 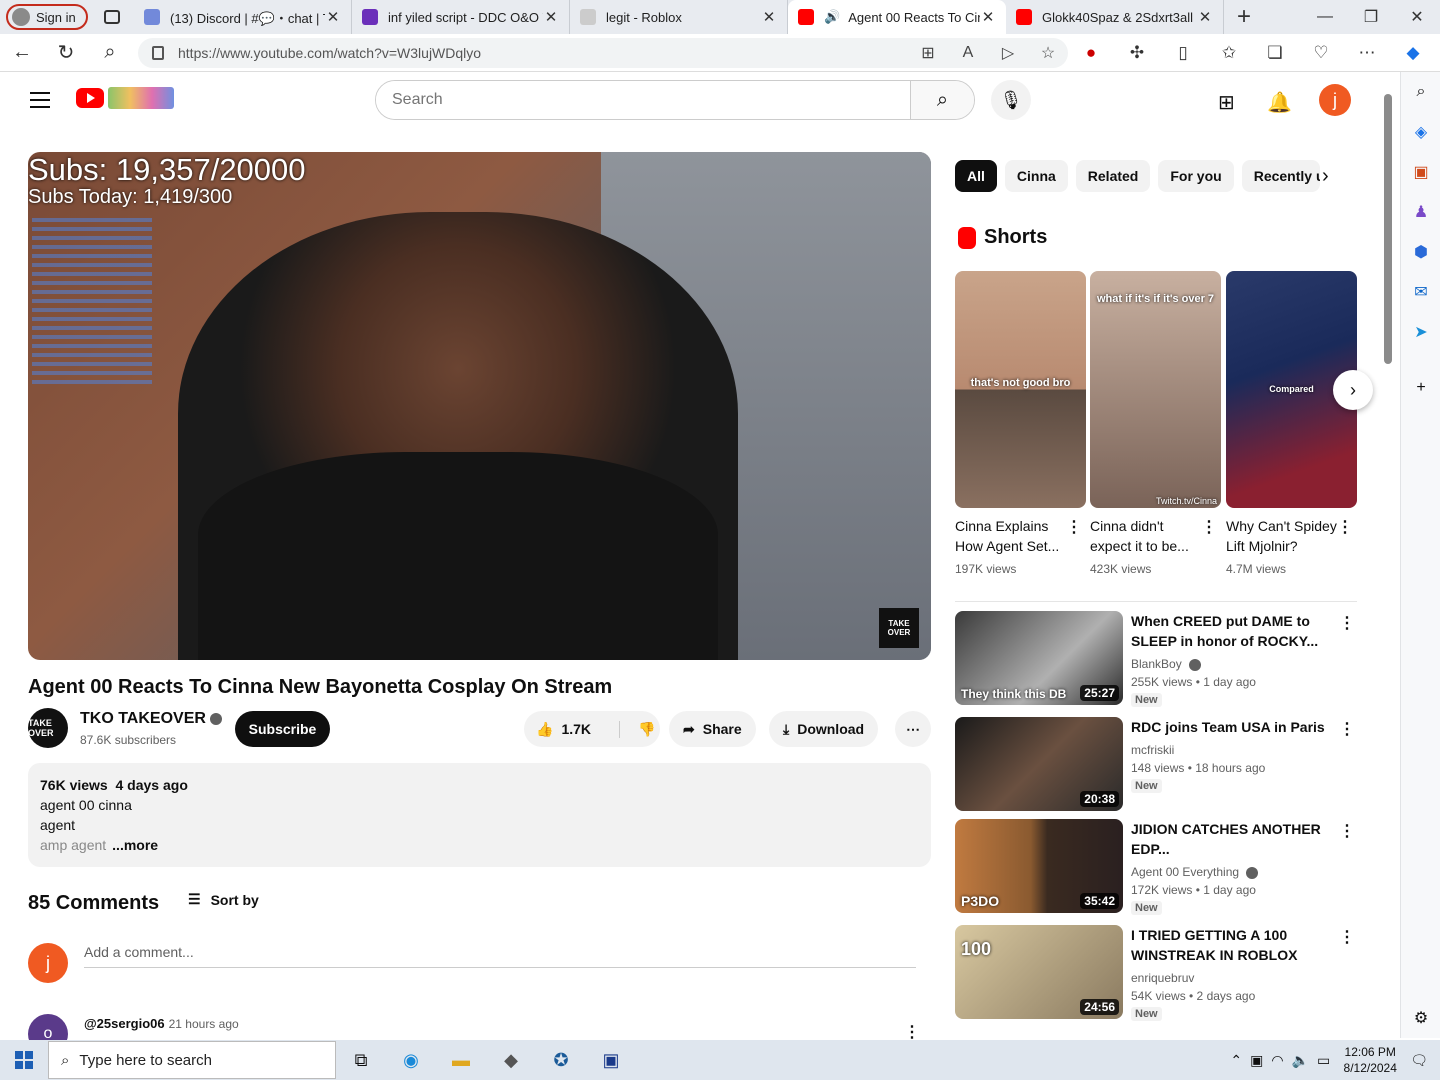 I want to click on like-button: 👍 1.7K, so click(x=572, y=729).